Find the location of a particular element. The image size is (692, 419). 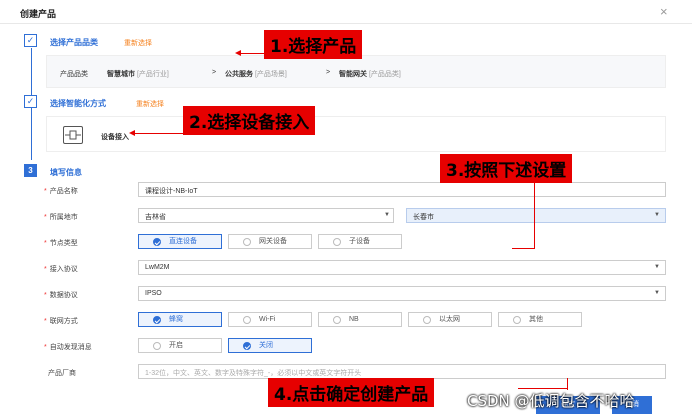

annotation-step3: 3.按照下述设置 is located at coordinates (506, 168).